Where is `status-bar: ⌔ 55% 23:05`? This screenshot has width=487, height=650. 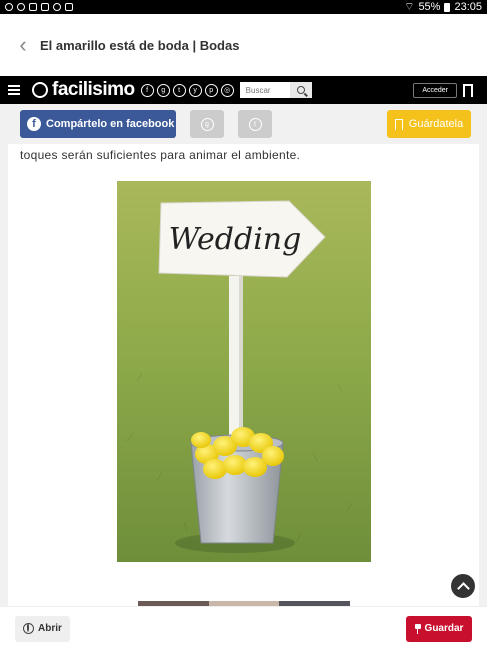 status-bar: ⌔ 55% 23:05 is located at coordinates (243, 7).